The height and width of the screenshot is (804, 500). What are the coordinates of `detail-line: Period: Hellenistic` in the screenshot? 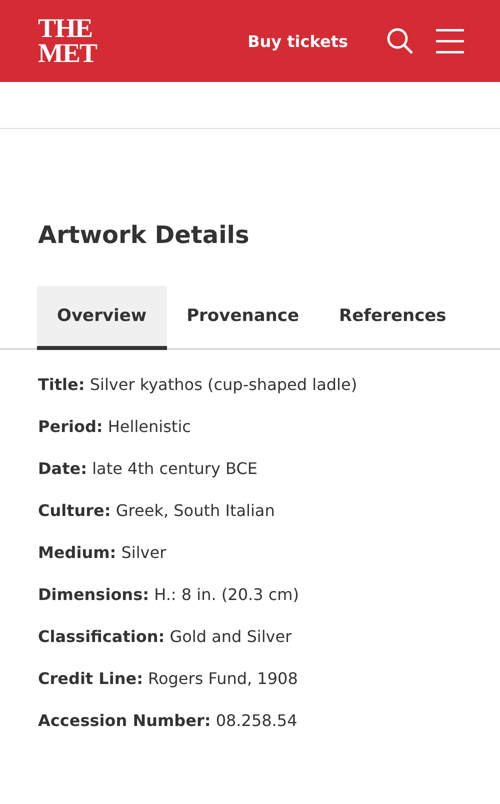 It's located at (115, 427).